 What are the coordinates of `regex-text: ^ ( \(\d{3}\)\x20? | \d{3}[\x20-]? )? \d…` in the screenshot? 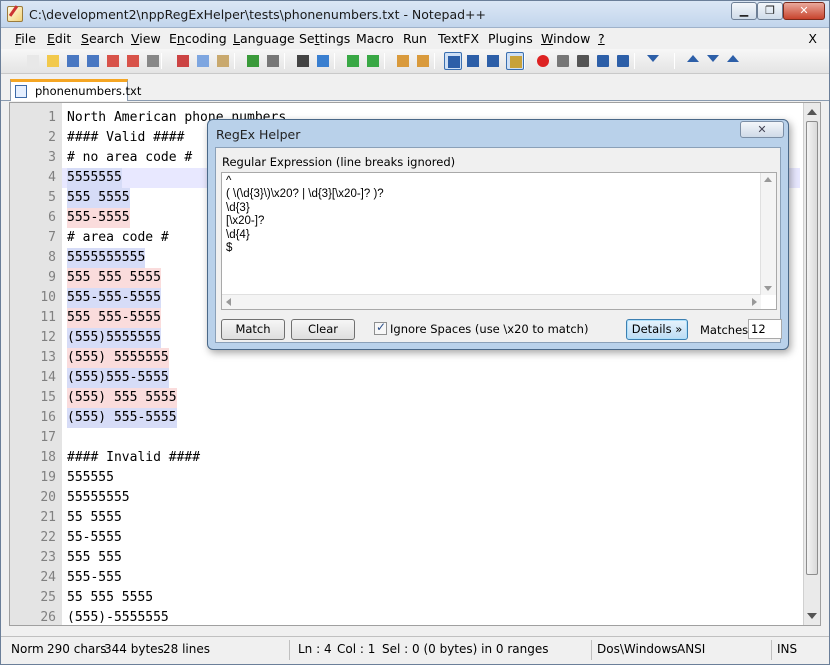 It's located at (305, 215).